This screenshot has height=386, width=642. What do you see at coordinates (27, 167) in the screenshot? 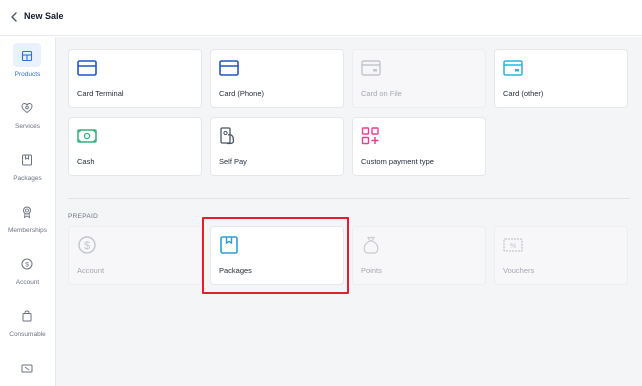
I see `sidebar-item-packages: Packages` at bounding box center [27, 167].